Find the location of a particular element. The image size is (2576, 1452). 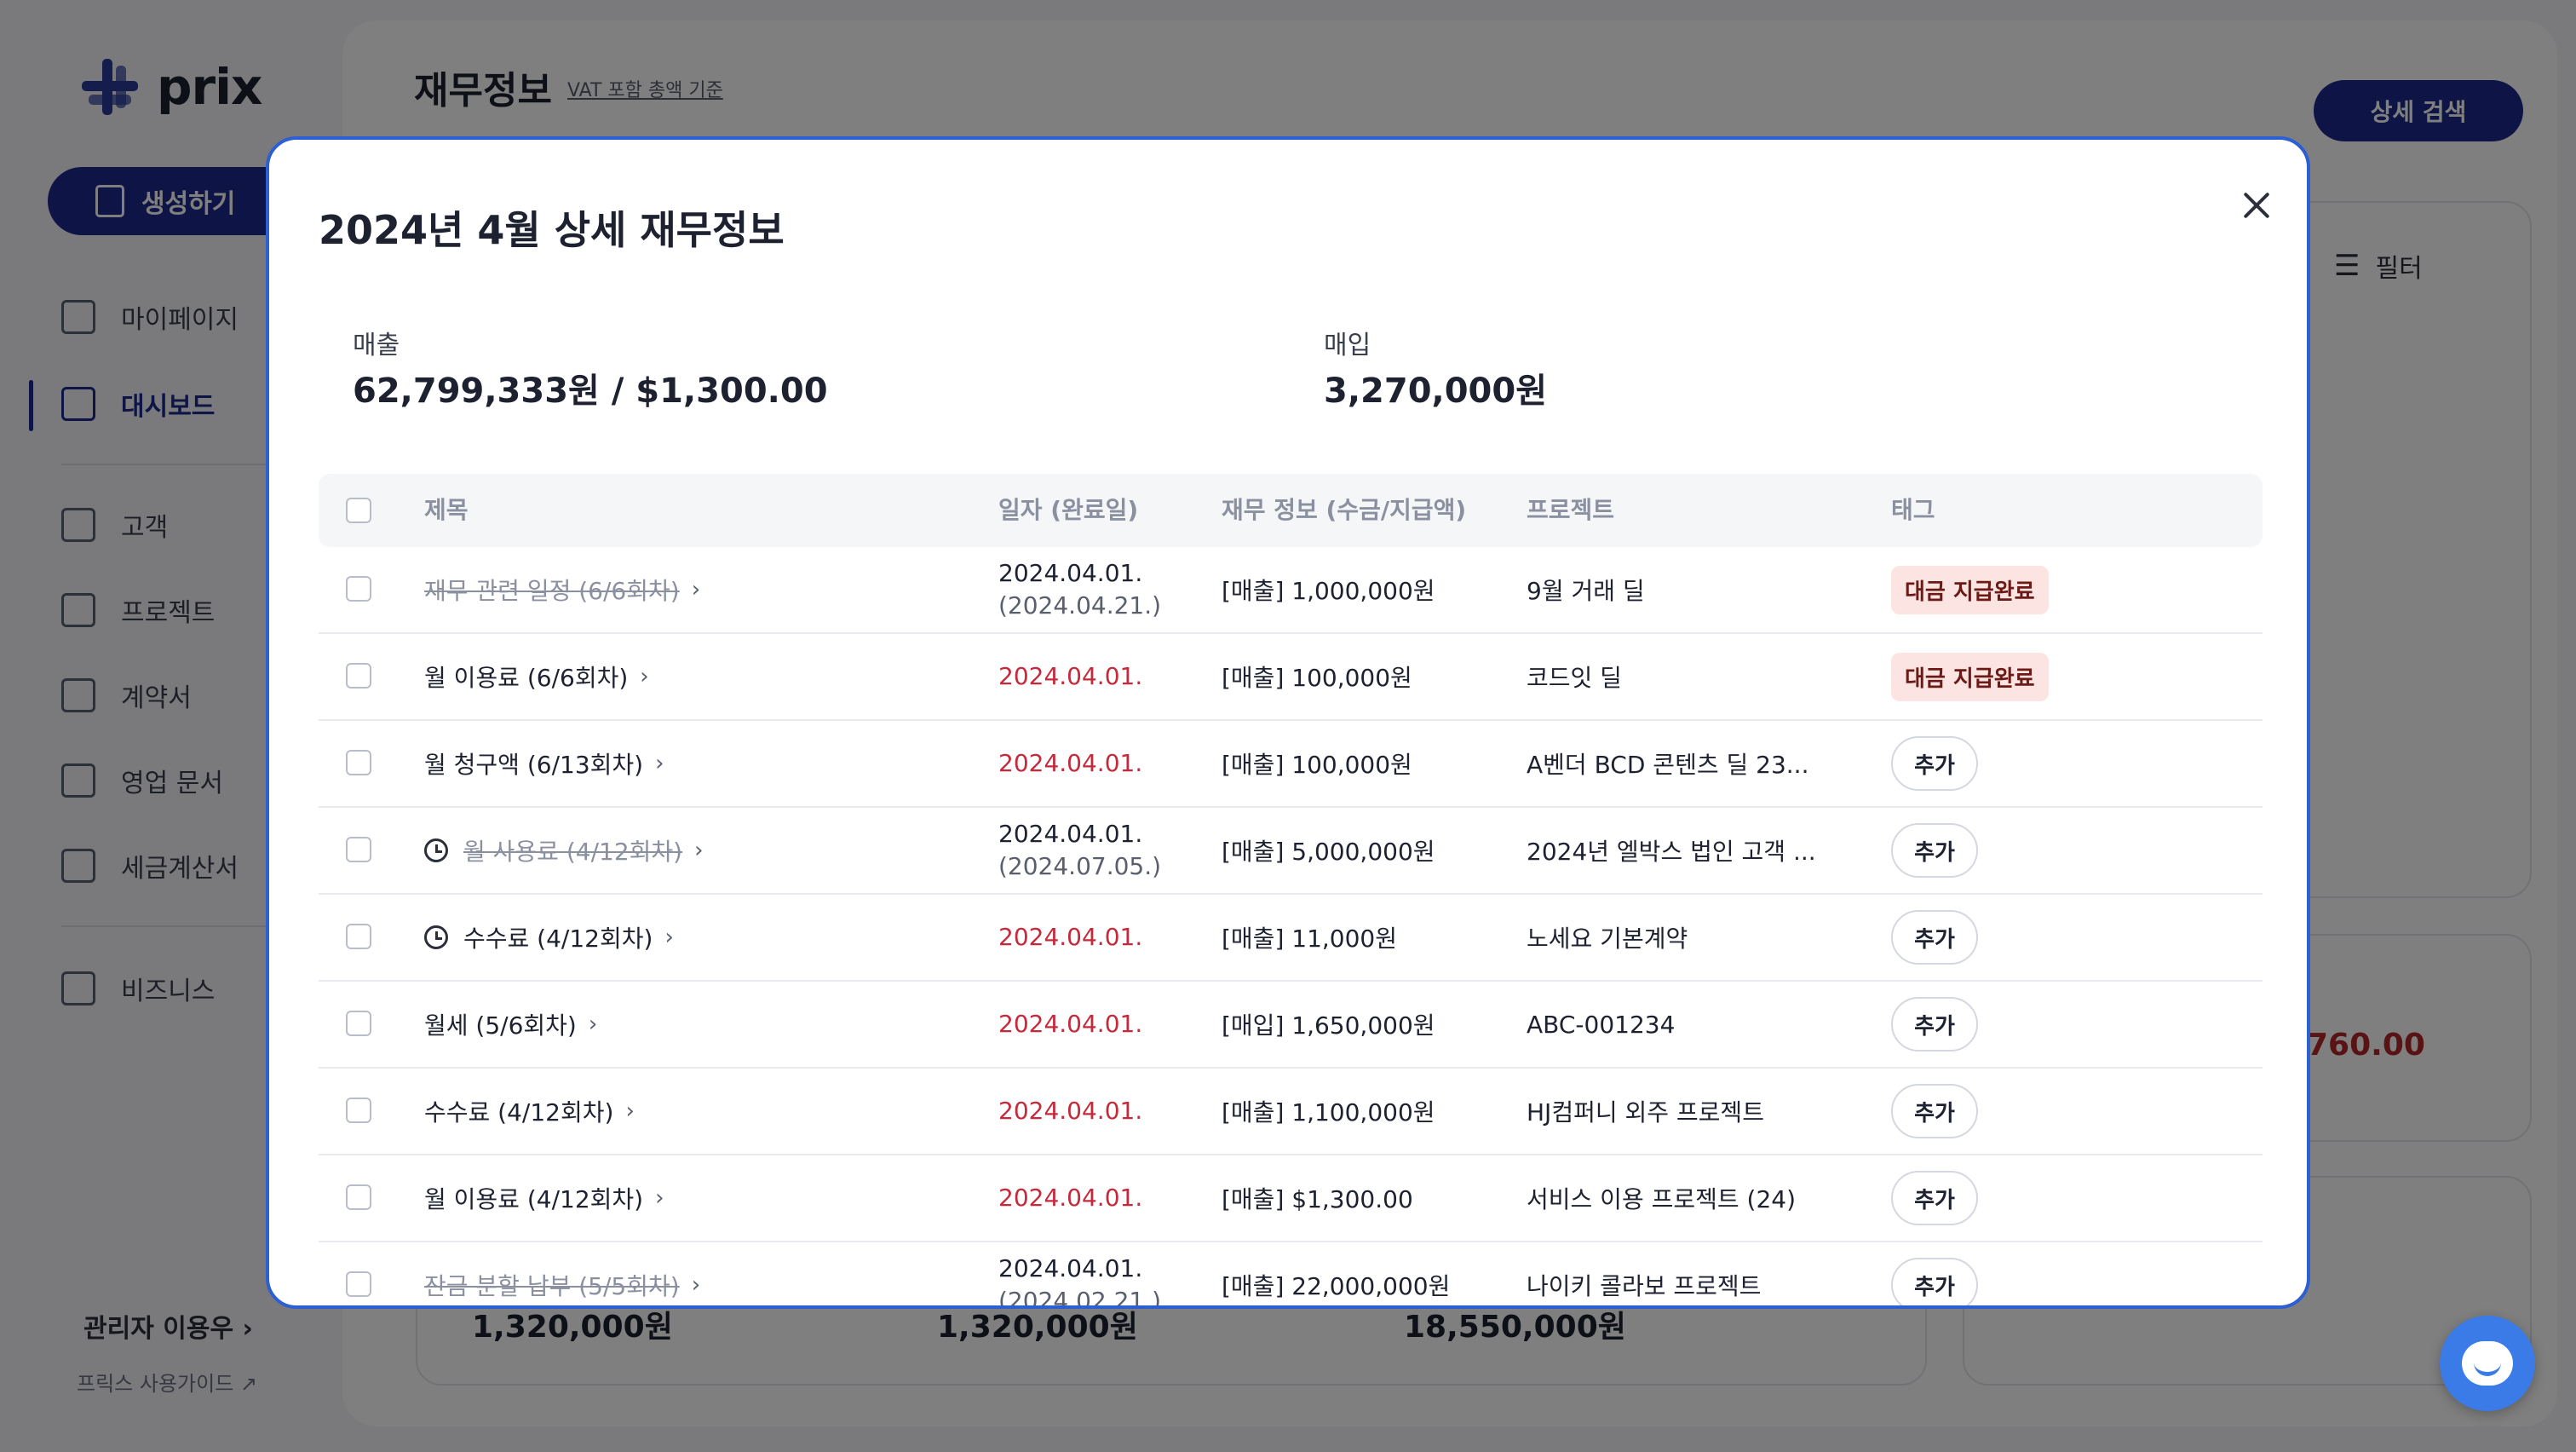

row-title-link: 월 이용료 (6/6회차) › is located at coordinates (536, 676).